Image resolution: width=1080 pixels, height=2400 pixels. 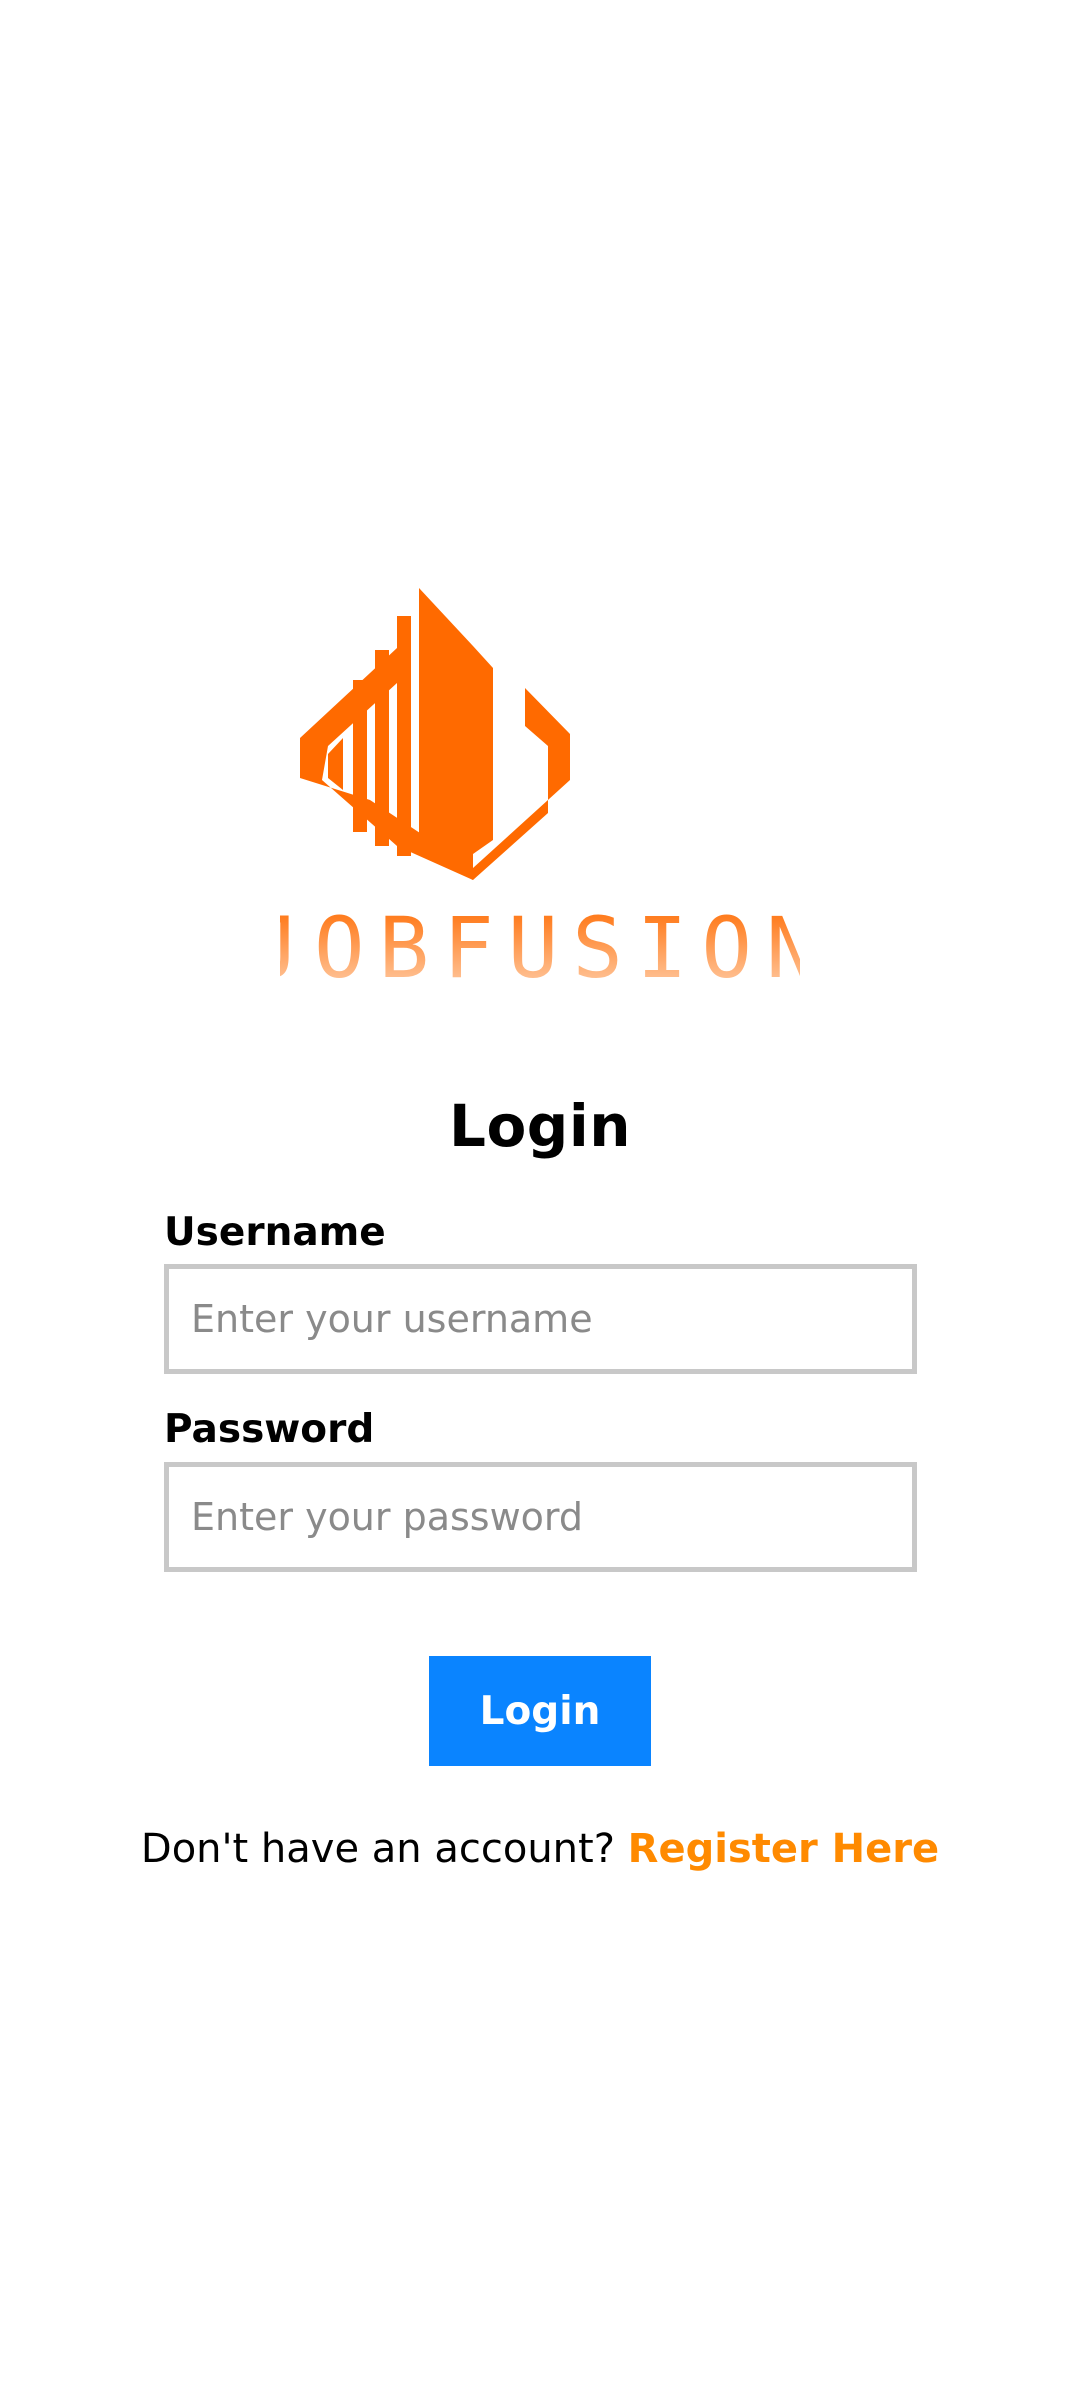 What do you see at coordinates (540, 1711) in the screenshot?
I see `login-button: Login` at bounding box center [540, 1711].